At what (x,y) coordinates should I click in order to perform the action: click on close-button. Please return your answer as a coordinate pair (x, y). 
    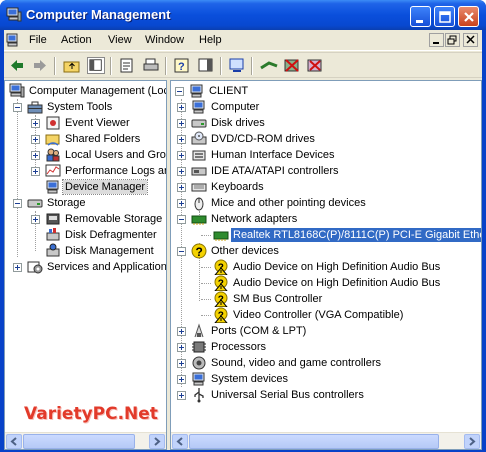
    Looking at the image, I should click on (468, 16).